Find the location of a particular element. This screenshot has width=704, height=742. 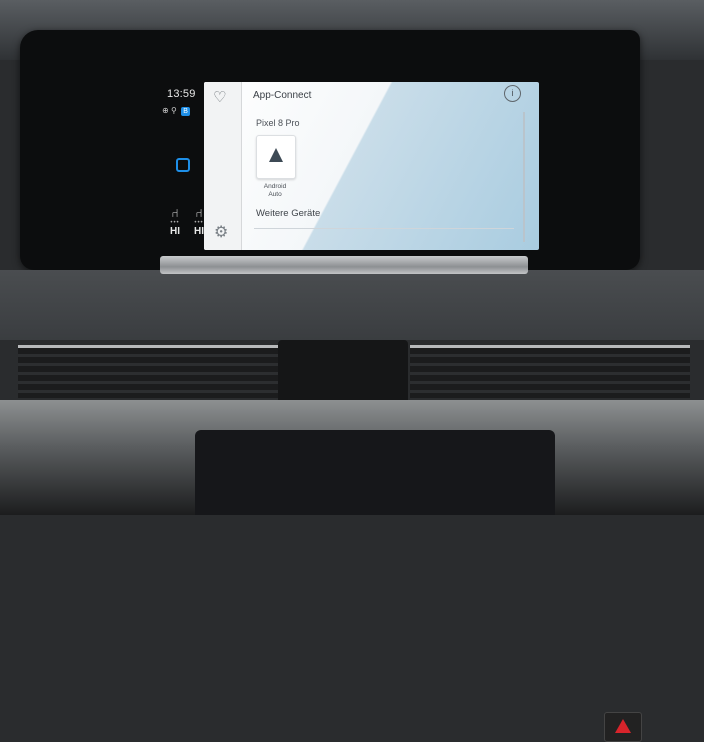

seat-left-icon: ⑁ is located at coordinates (175, 213).